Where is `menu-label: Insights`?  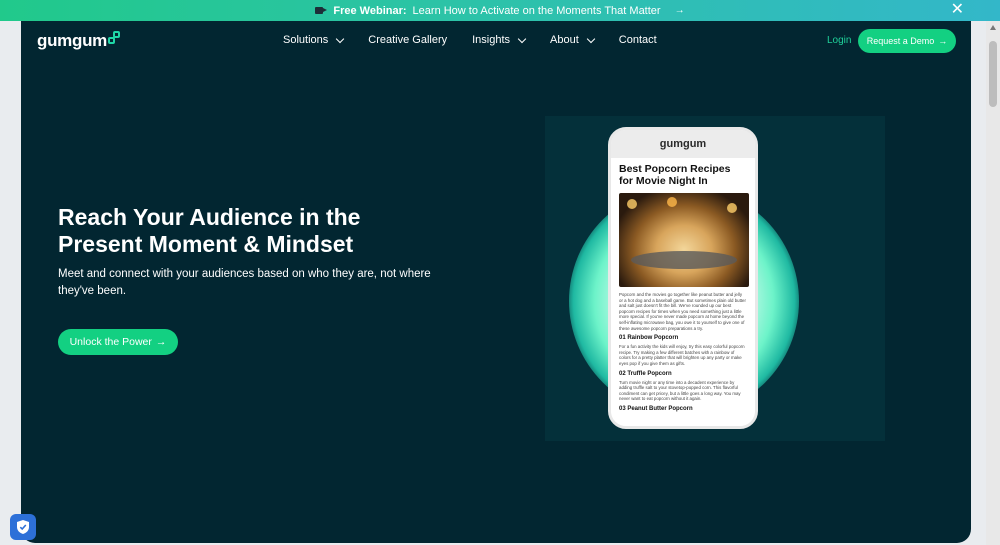
menu-label: Insights is located at coordinates (491, 40).